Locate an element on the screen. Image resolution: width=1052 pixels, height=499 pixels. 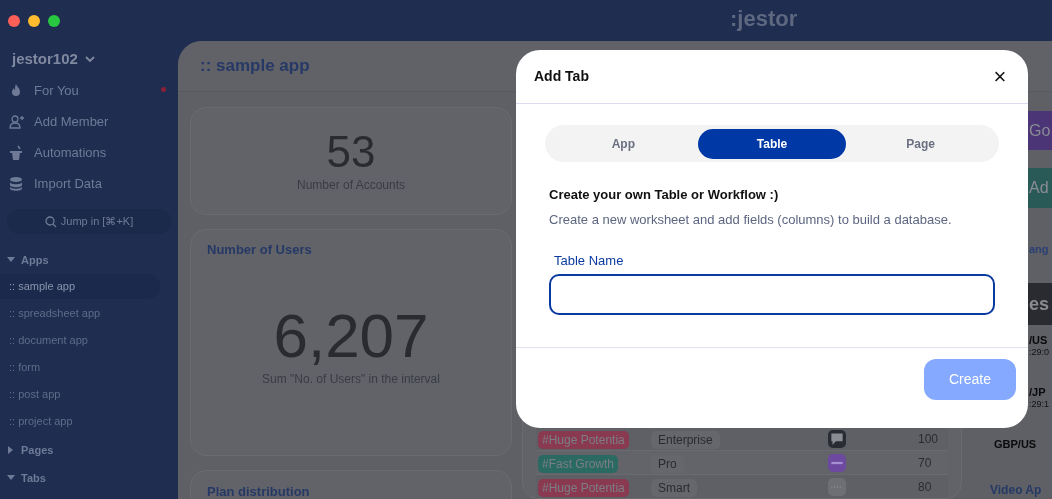
quote-time: :29:0 is located at coordinates (1039, 353).